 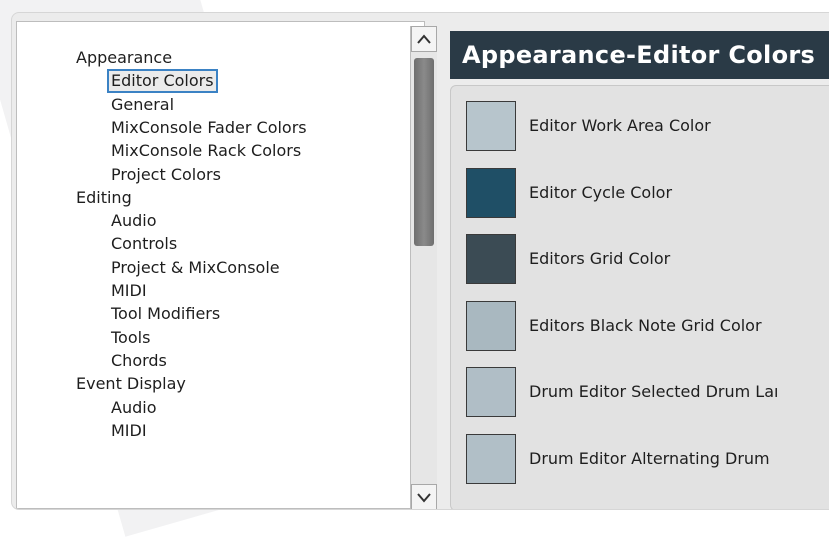 I want to click on color-setting-label: Editor Work Area Color, so click(x=620, y=125).